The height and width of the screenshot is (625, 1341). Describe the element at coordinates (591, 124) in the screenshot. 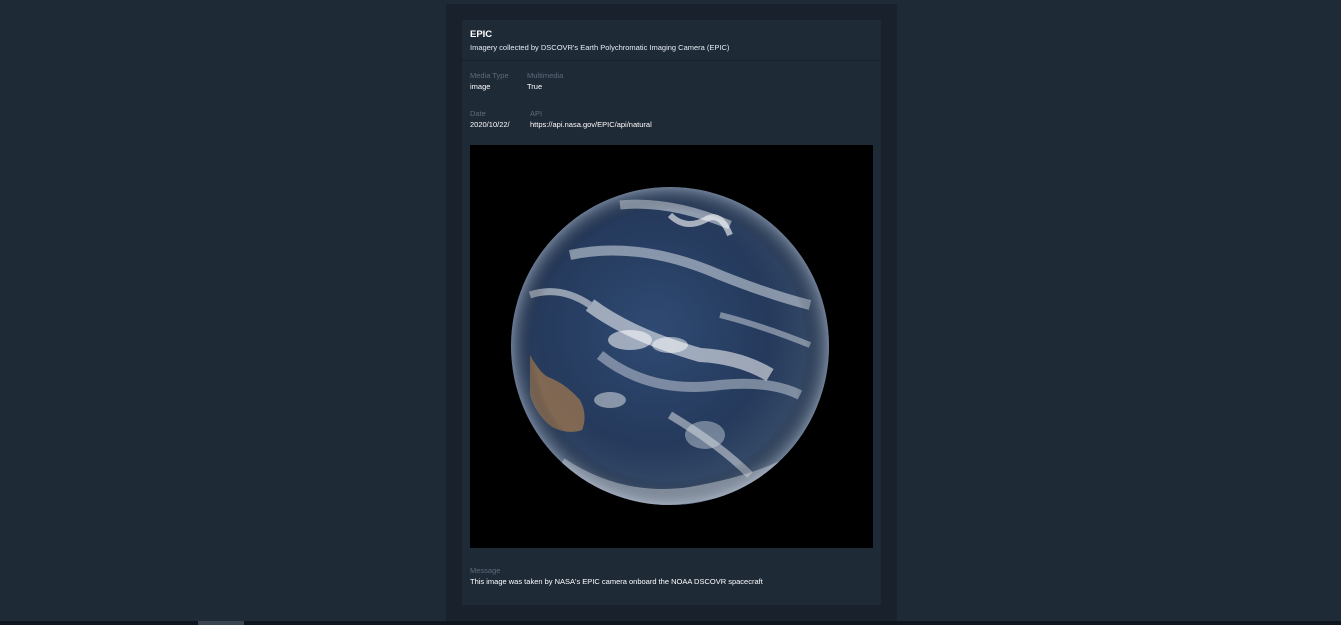

I see `api-value: https://api.nasa.gov/EPIC/api/natural` at that location.